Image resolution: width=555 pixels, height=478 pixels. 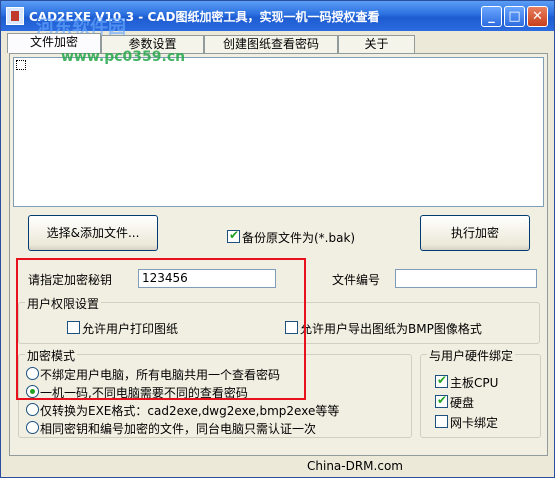 What do you see at coordinates (537, 16) in the screenshot?
I see `close-button: ✕` at bounding box center [537, 16].